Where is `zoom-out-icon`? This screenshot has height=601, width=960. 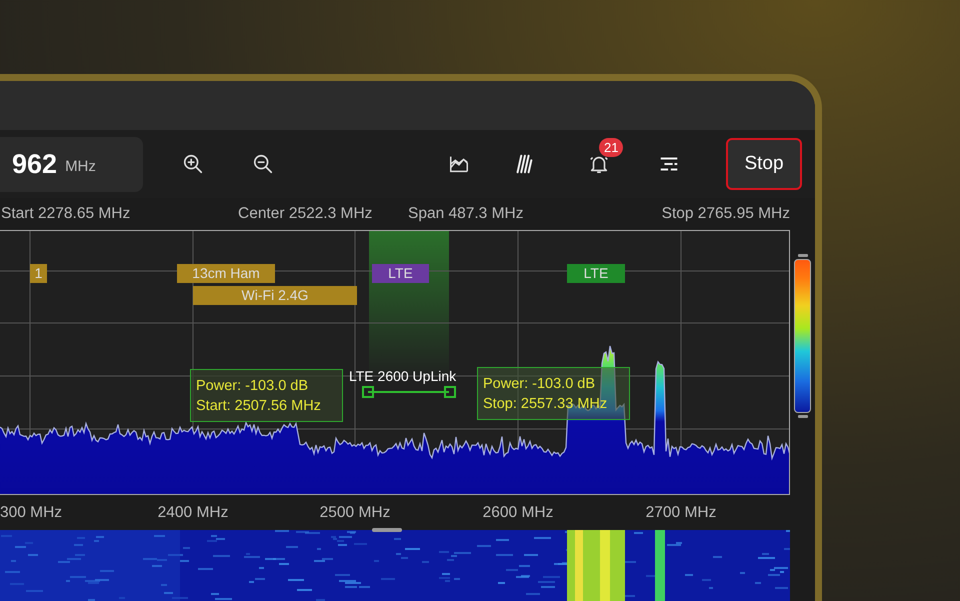
zoom-out-icon is located at coordinates (263, 164).